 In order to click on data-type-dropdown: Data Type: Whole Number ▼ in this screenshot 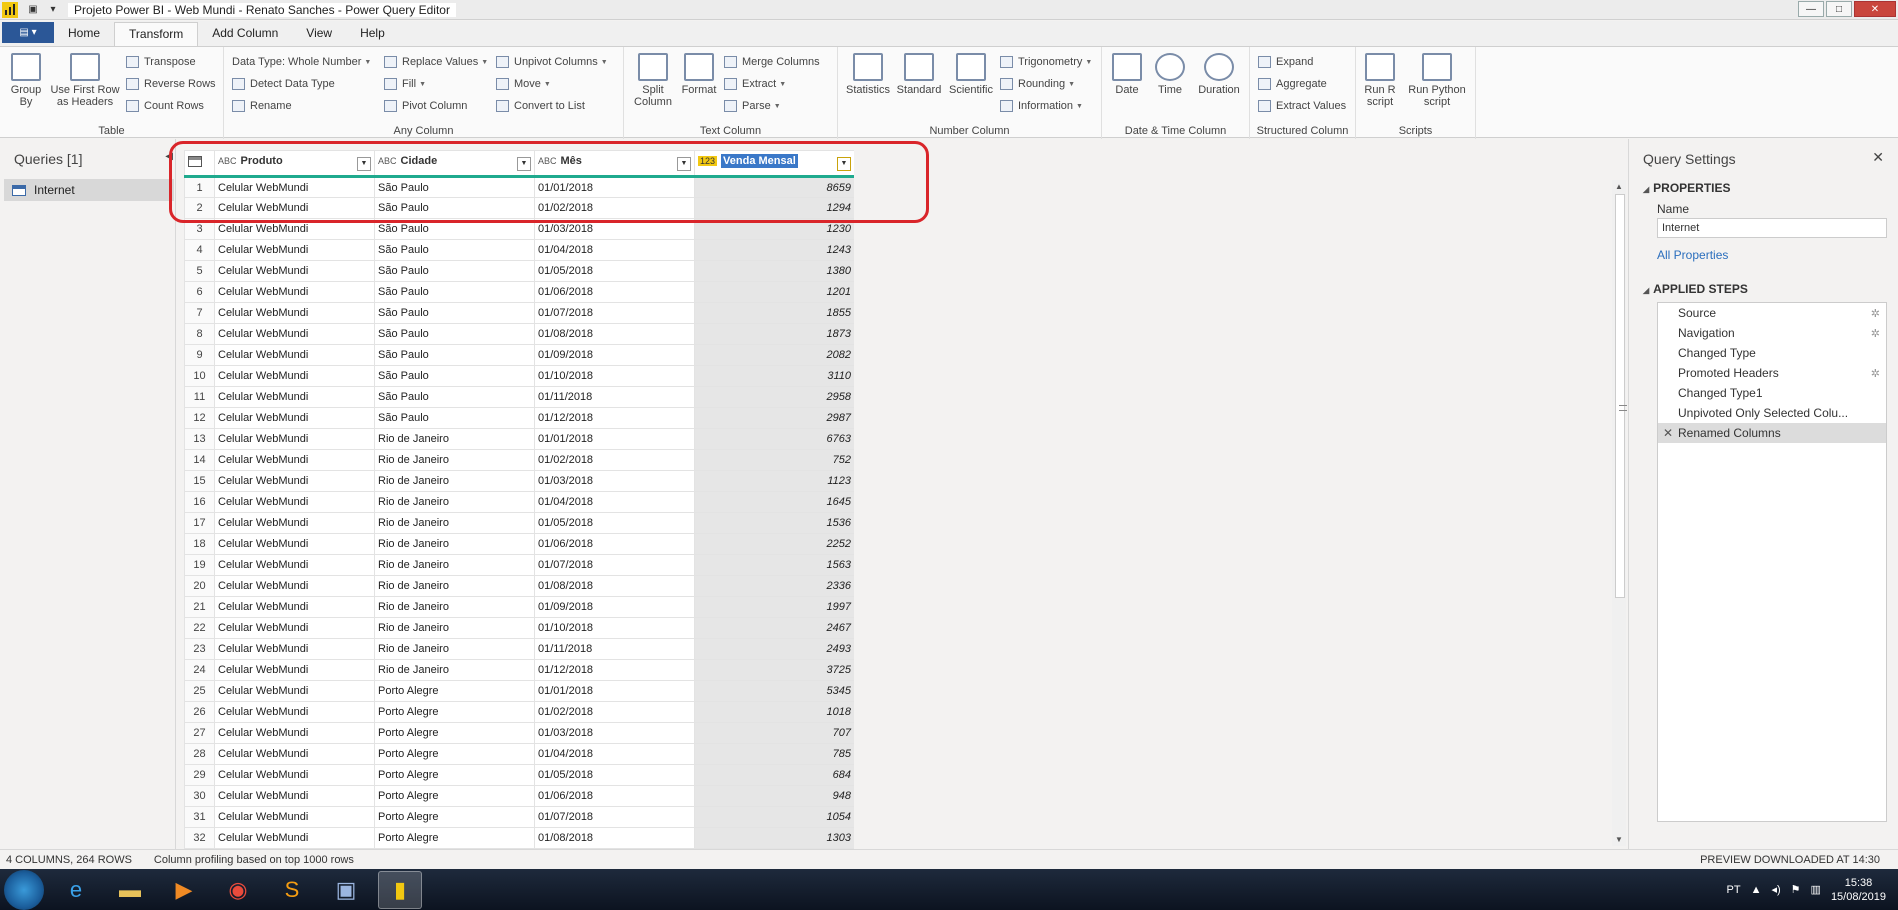, I will do `click(301, 62)`.